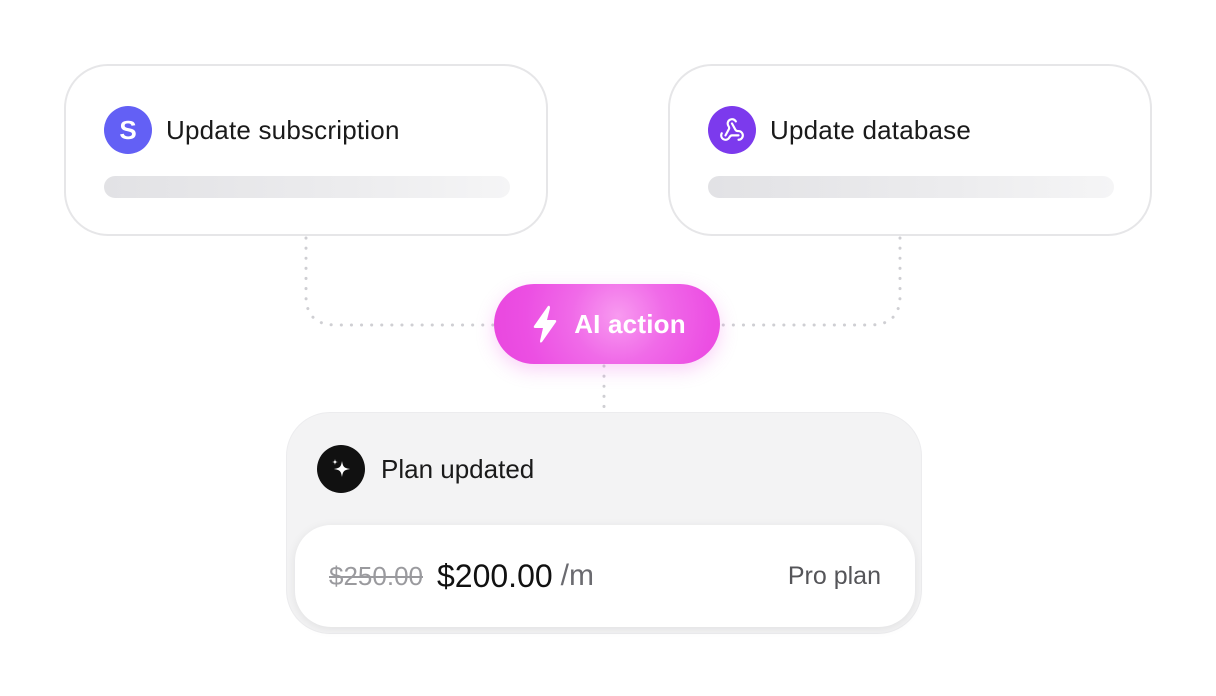  I want to click on billing-period: /m, so click(577, 575).